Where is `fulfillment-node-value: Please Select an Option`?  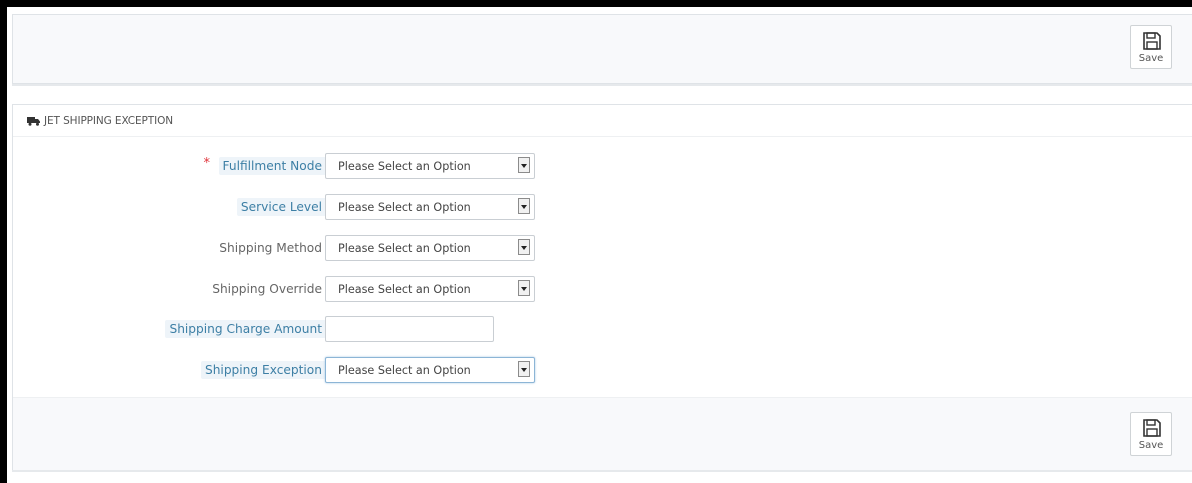 fulfillment-node-value: Please Select an Option is located at coordinates (404, 166).